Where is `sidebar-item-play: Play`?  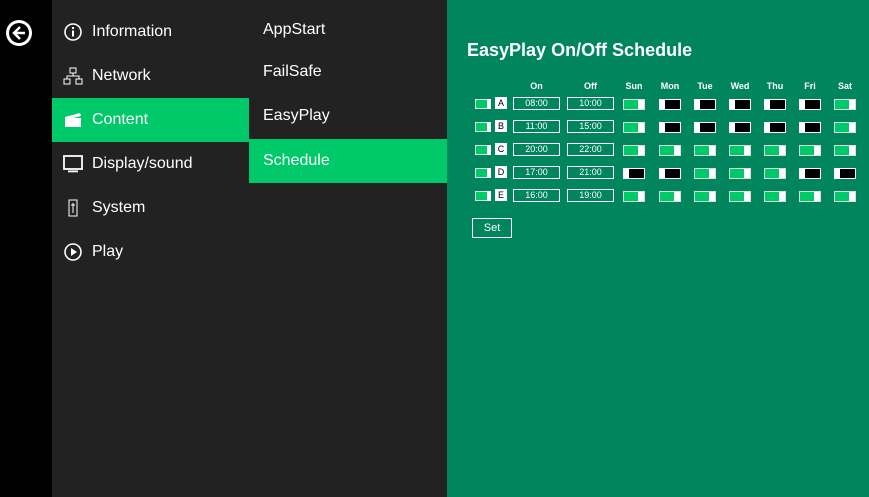
sidebar-item-play: Play is located at coordinates (150, 252).